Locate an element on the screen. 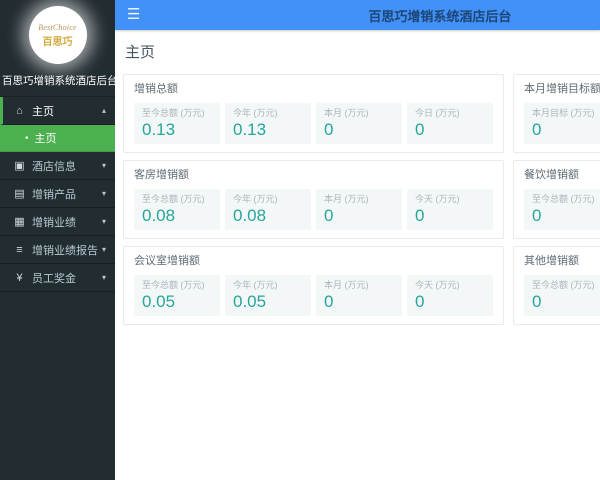 The image size is (600, 480). sidebar-item-label: 增销业绩报告 is located at coordinates (65, 250).